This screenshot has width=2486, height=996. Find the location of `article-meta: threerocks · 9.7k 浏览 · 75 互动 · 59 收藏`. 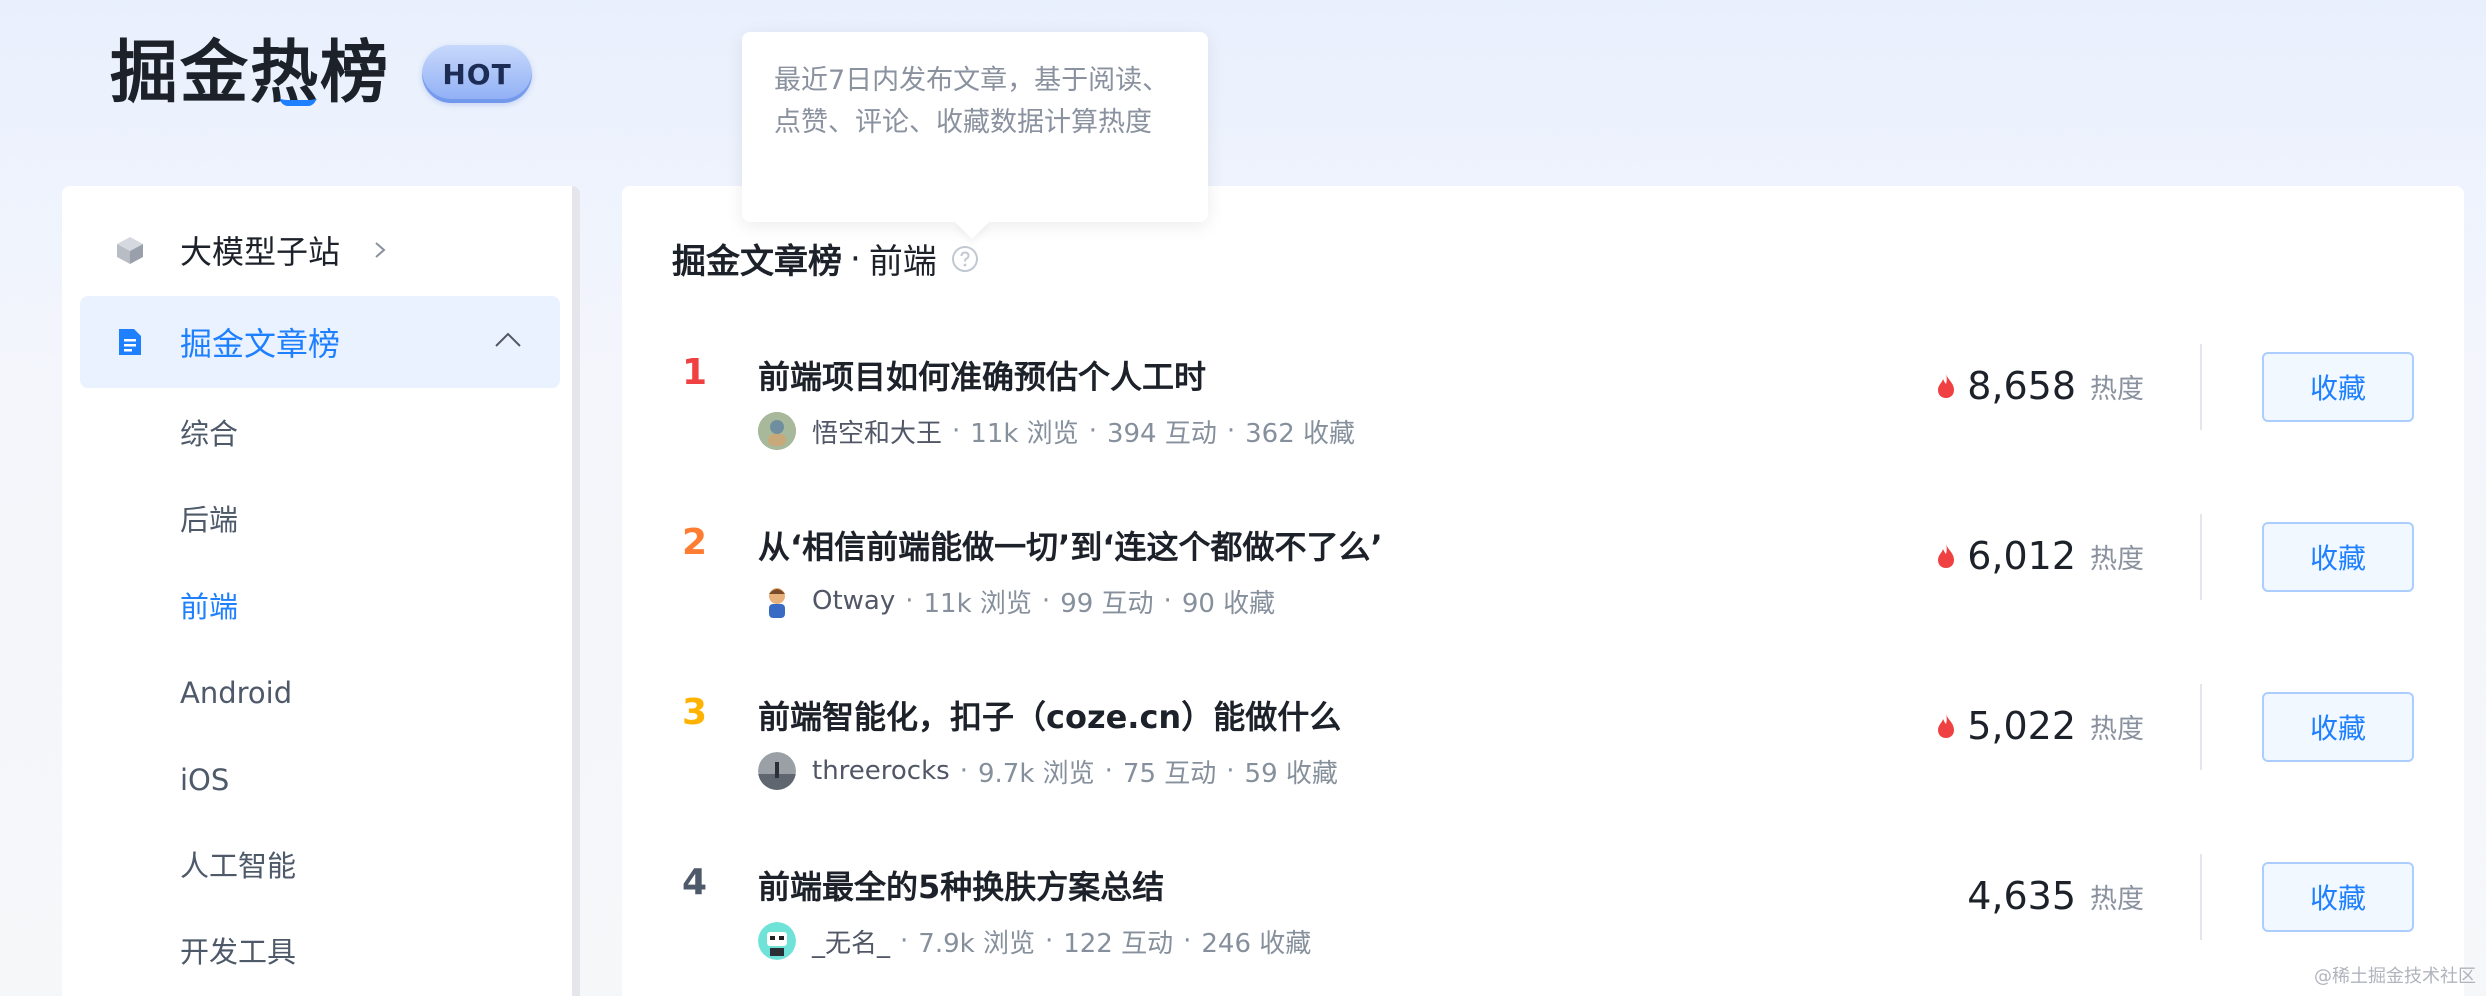

article-meta: threerocks · 9.7k 浏览 · 75 互动 · 59 收藏 is located at coordinates (1048, 771).